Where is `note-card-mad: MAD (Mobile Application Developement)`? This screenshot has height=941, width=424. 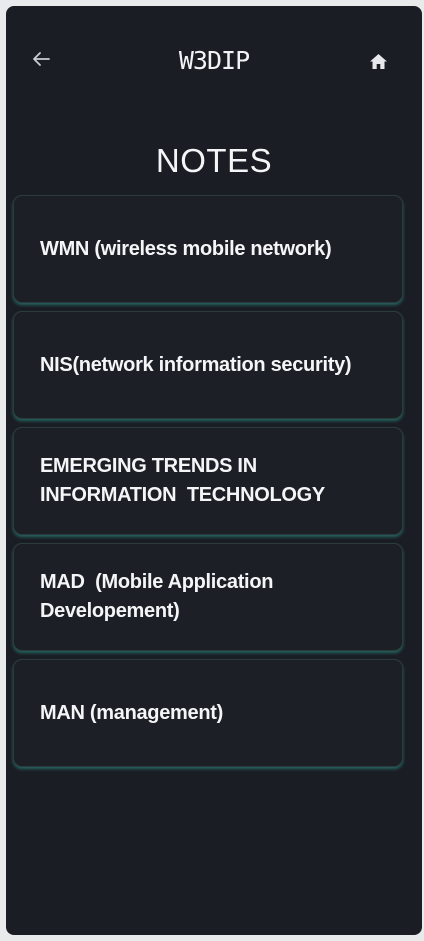 note-card-mad: MAD (Mobile Application Developement) is located at coordinates (208, 597).